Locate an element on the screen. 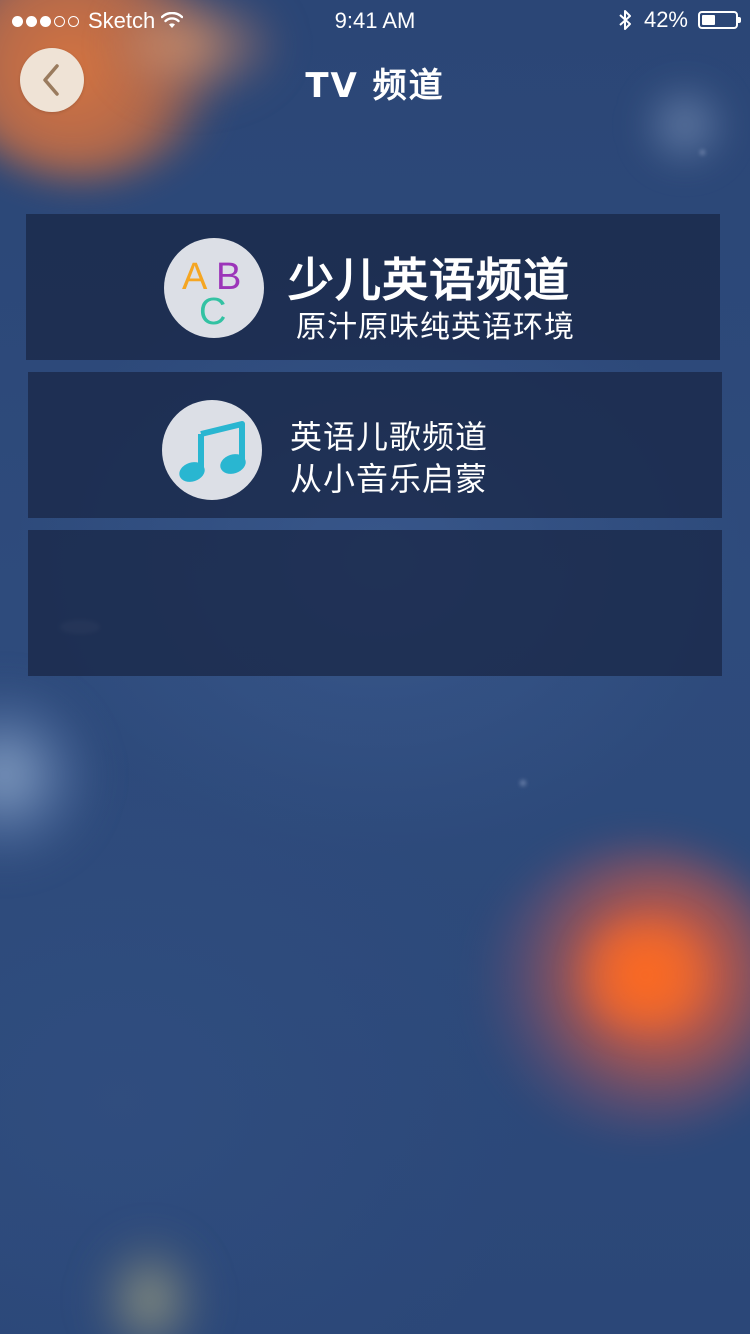 This screenshot has height=1334, width=750. page-title: TV 频道 is located at coordinates (375, 86).